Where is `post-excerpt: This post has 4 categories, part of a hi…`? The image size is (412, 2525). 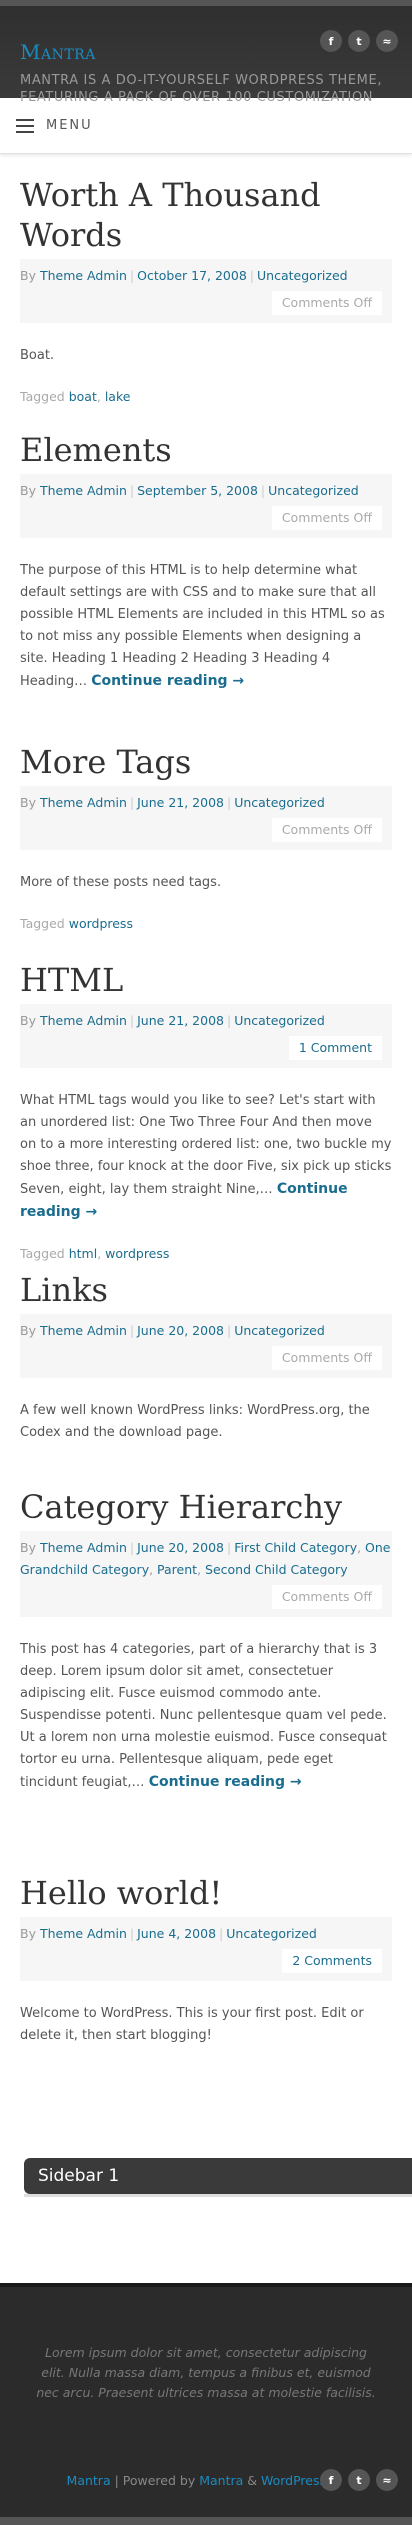 post-excerpt: This post has 4 categories, part of a hi… is located at coordinates (206, 1716).